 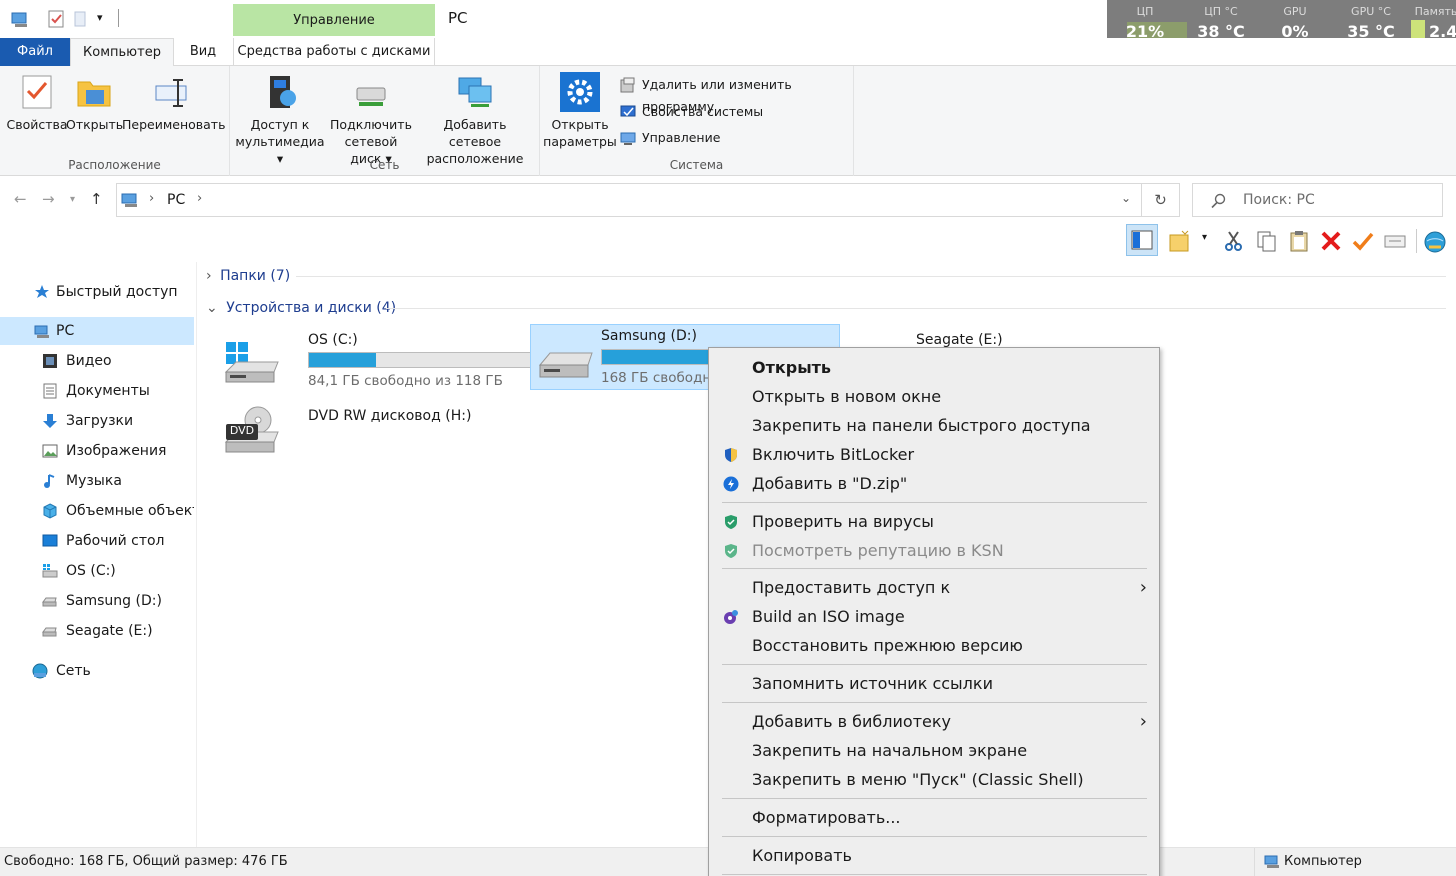 What do you see at coordinates (97, 481) in the screenshot?
I see `nav-item-music: Музыка` at bounding box center [97, 481].